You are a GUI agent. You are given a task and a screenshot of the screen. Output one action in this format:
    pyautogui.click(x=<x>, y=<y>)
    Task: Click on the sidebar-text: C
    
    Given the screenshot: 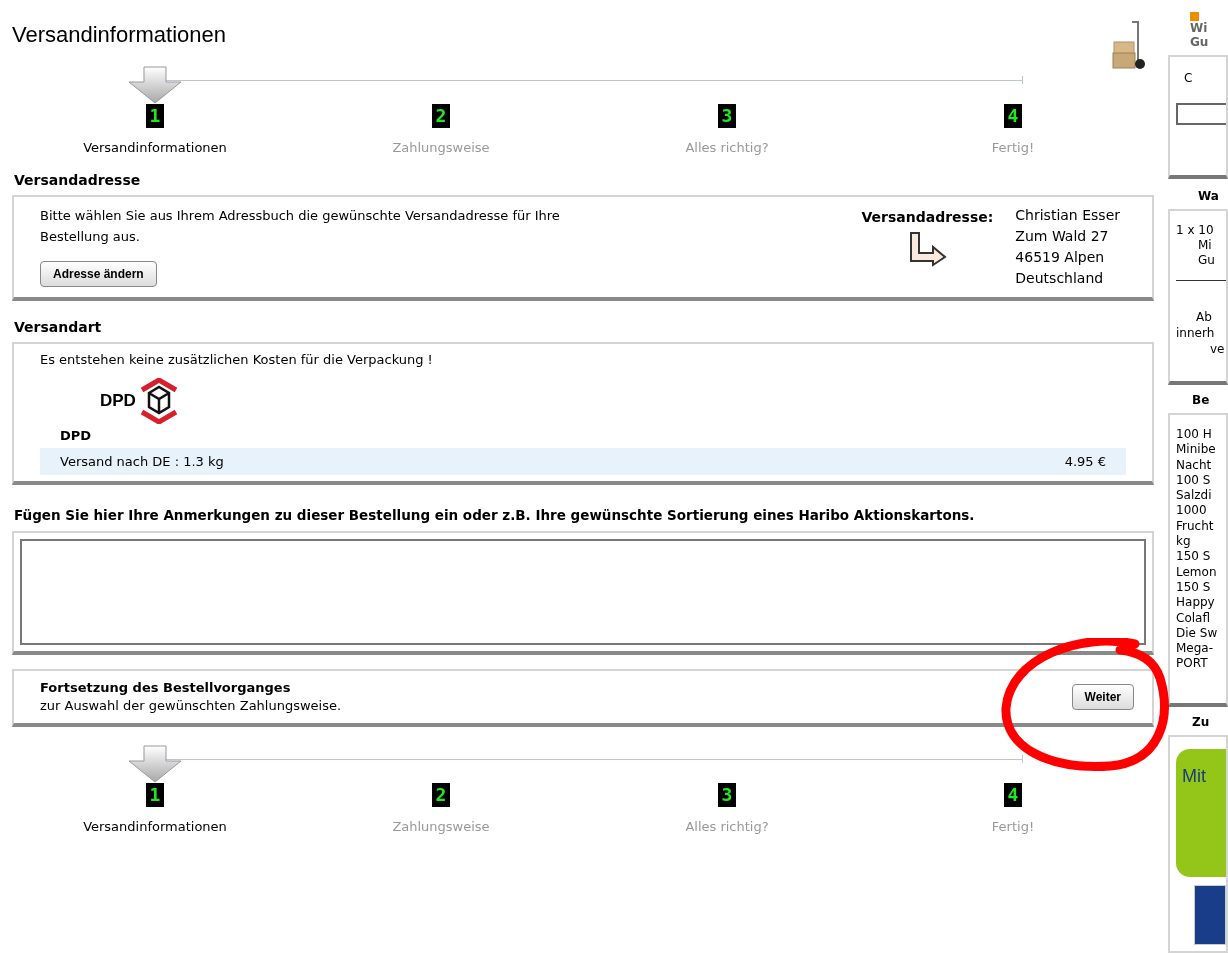 What is the action you would take?
    pyautogui.click(x=1189, y=78)
    